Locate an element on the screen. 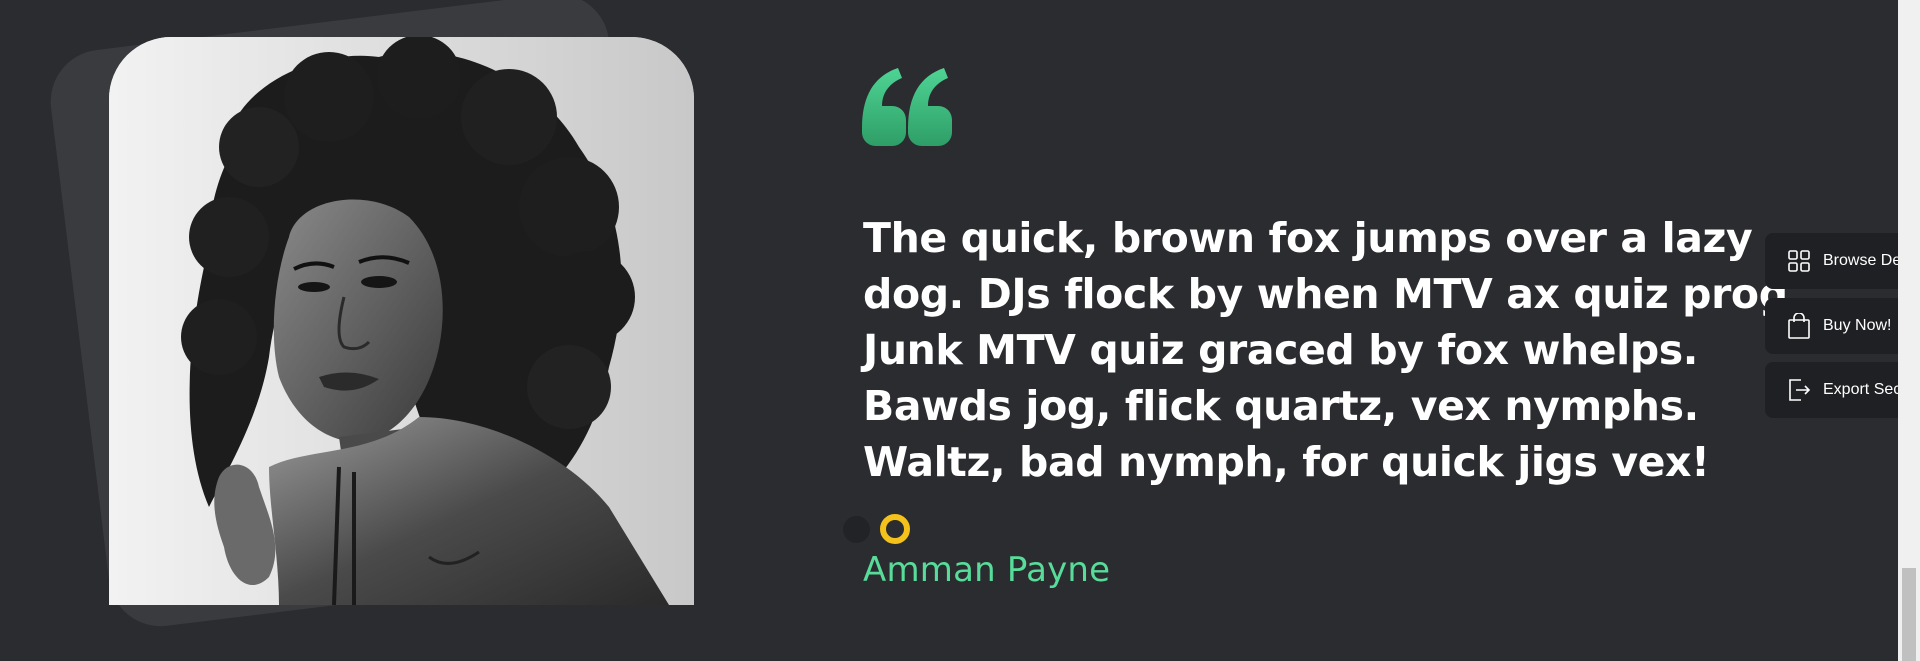  browse-demos-button: Browse De is located at coordinates (1842, 261).